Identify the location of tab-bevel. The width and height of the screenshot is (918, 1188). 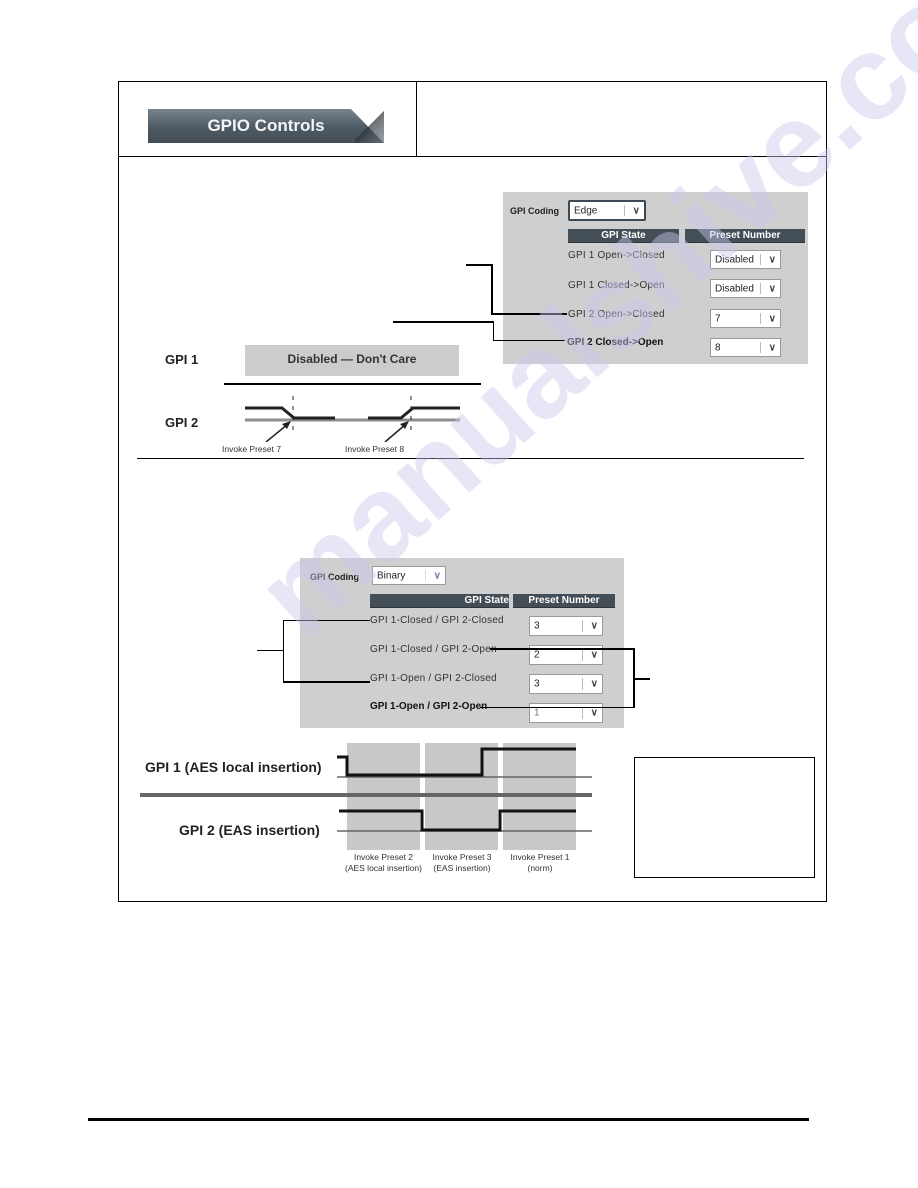
(369, 126).